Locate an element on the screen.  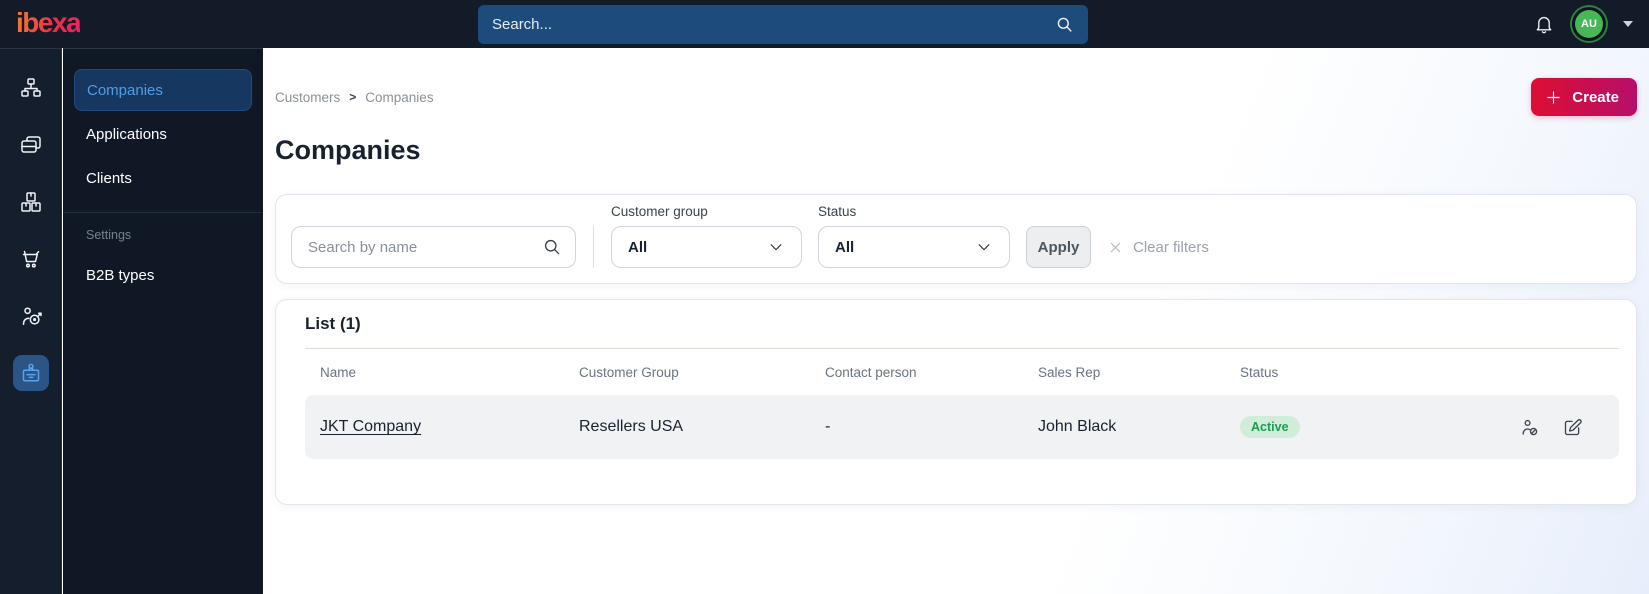
sidebar-item-companies: Companies is located at coordinates (163, 90).